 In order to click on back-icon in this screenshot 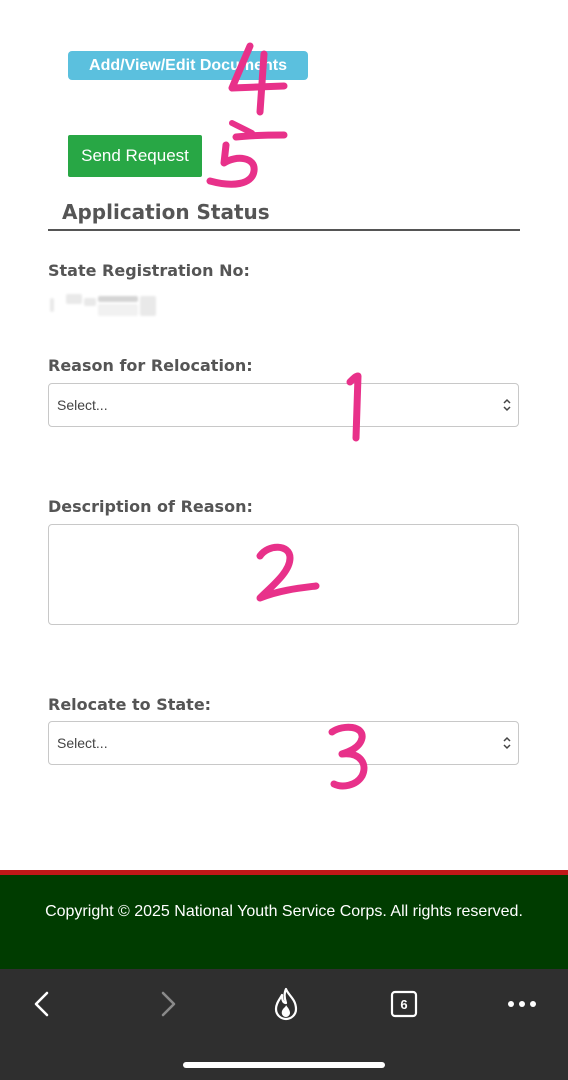, I will do `click(41, 1004)`.